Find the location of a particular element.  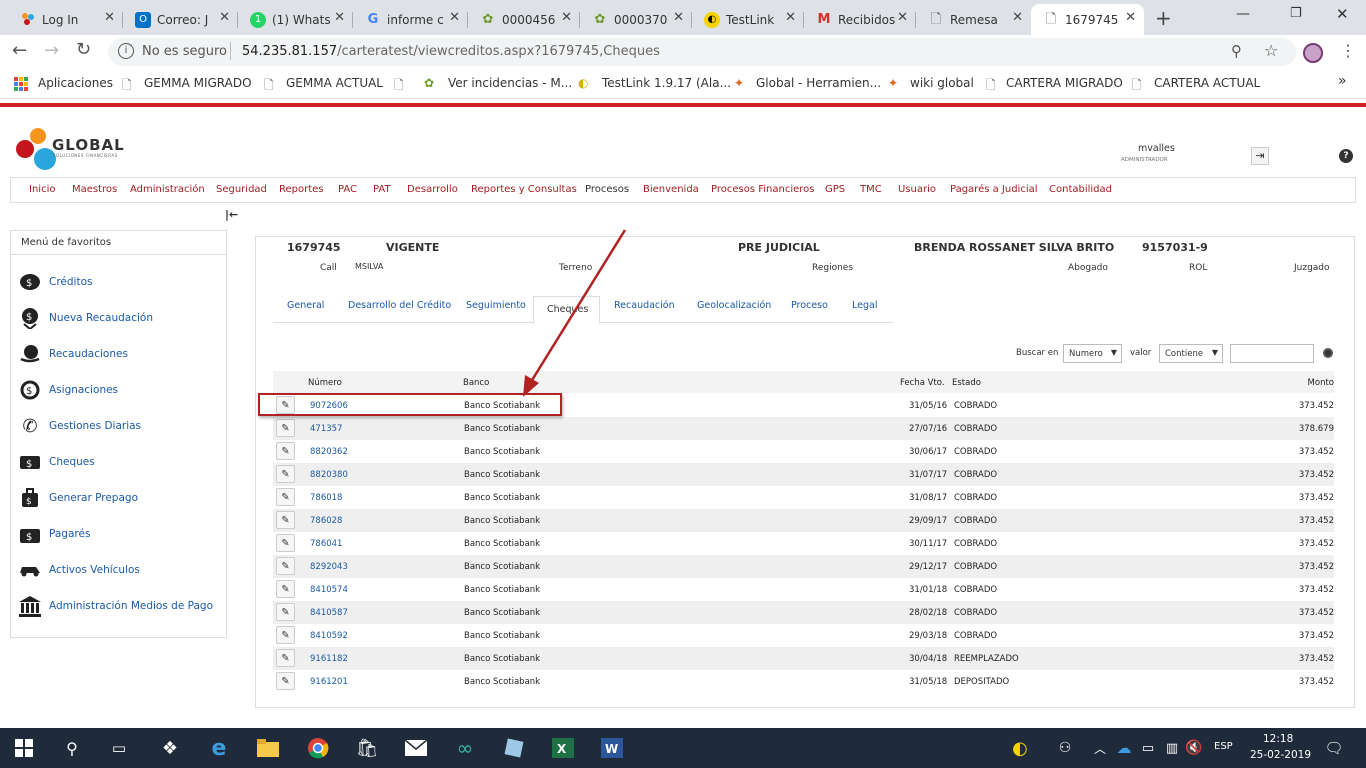

menu-pac: PAC is located at coordinates (347, 189).